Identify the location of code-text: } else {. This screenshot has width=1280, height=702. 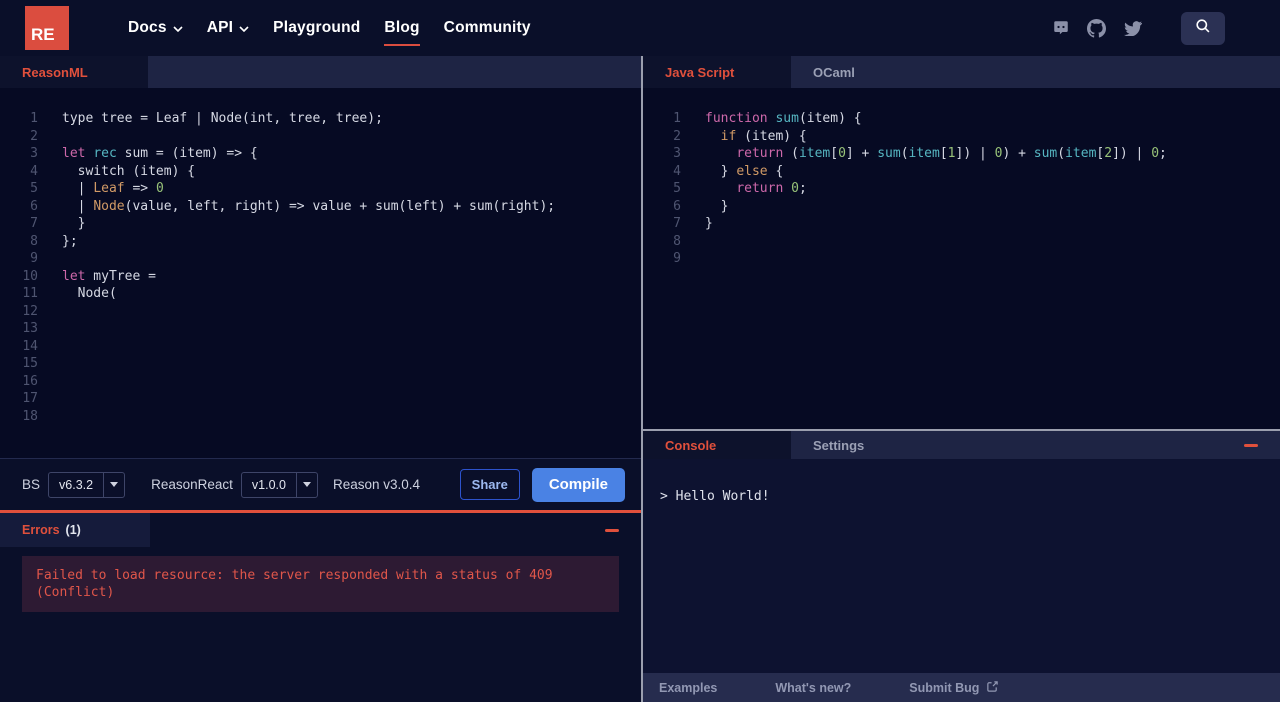
(744, 171).